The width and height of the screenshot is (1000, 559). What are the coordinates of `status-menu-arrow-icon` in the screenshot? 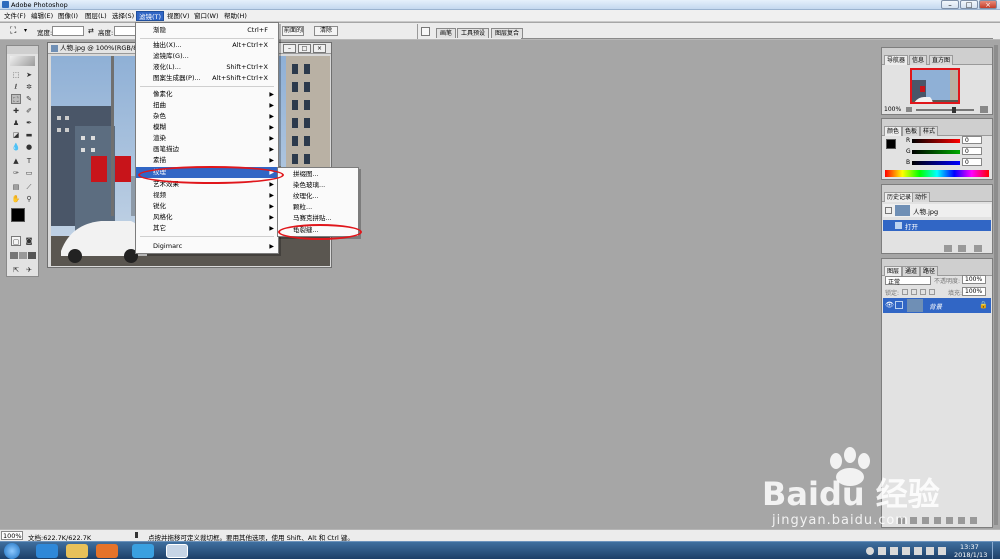 It's located at (136, 535).